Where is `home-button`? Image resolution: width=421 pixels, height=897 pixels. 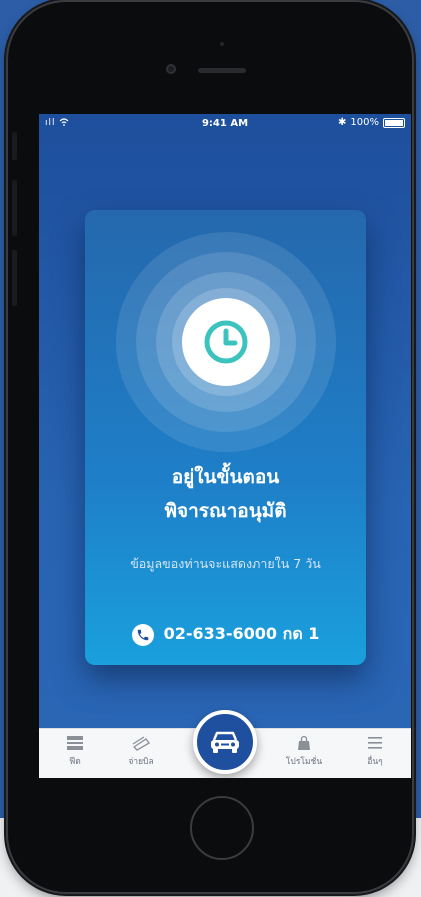
home-button is located at coordinates (222, 828).